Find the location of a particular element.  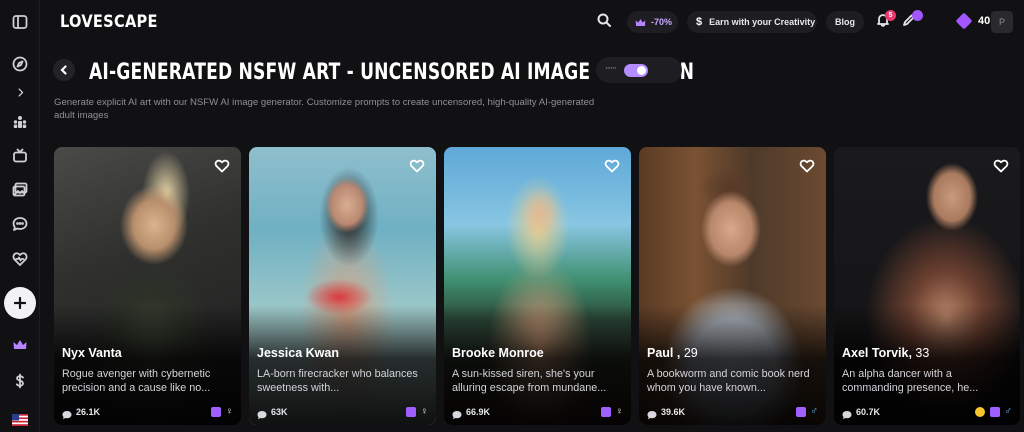

chevron-right-icon is located at coordinates (20, 92).